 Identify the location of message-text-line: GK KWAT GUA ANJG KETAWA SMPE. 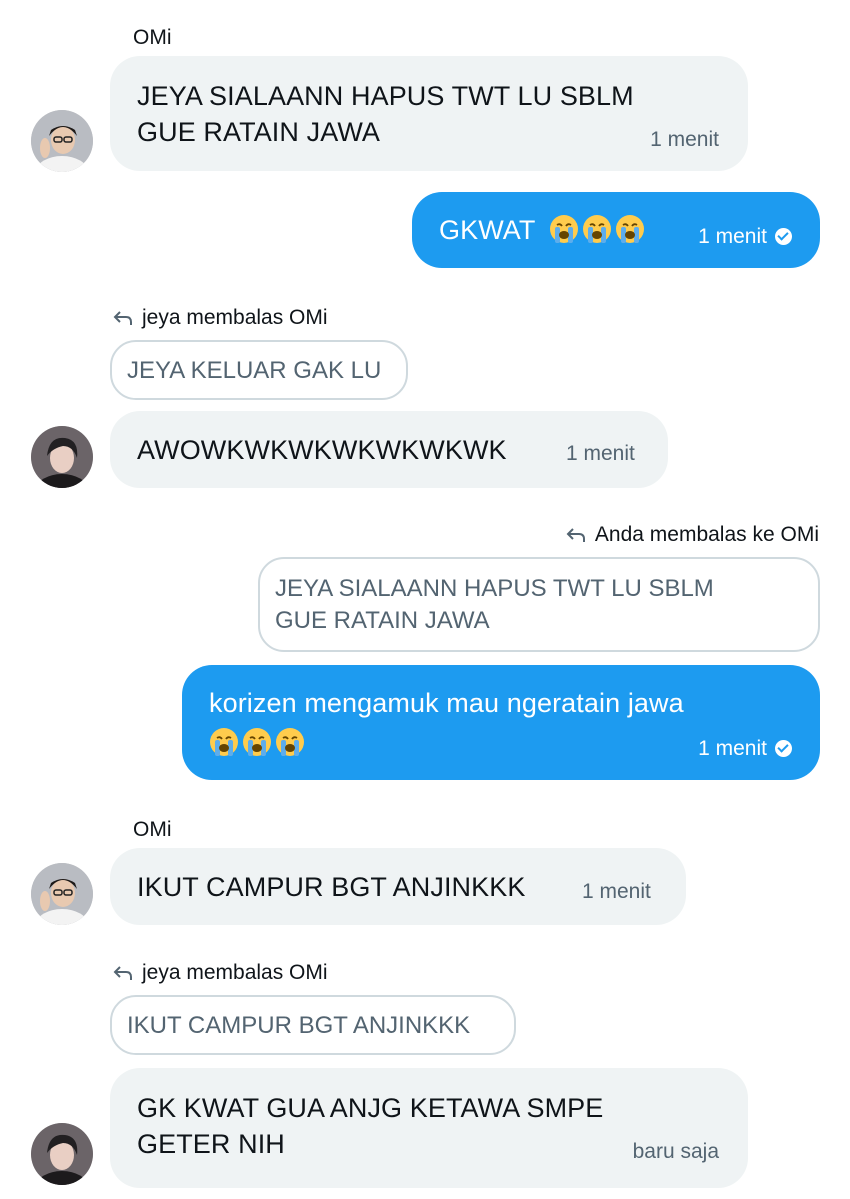
(370, 1108).